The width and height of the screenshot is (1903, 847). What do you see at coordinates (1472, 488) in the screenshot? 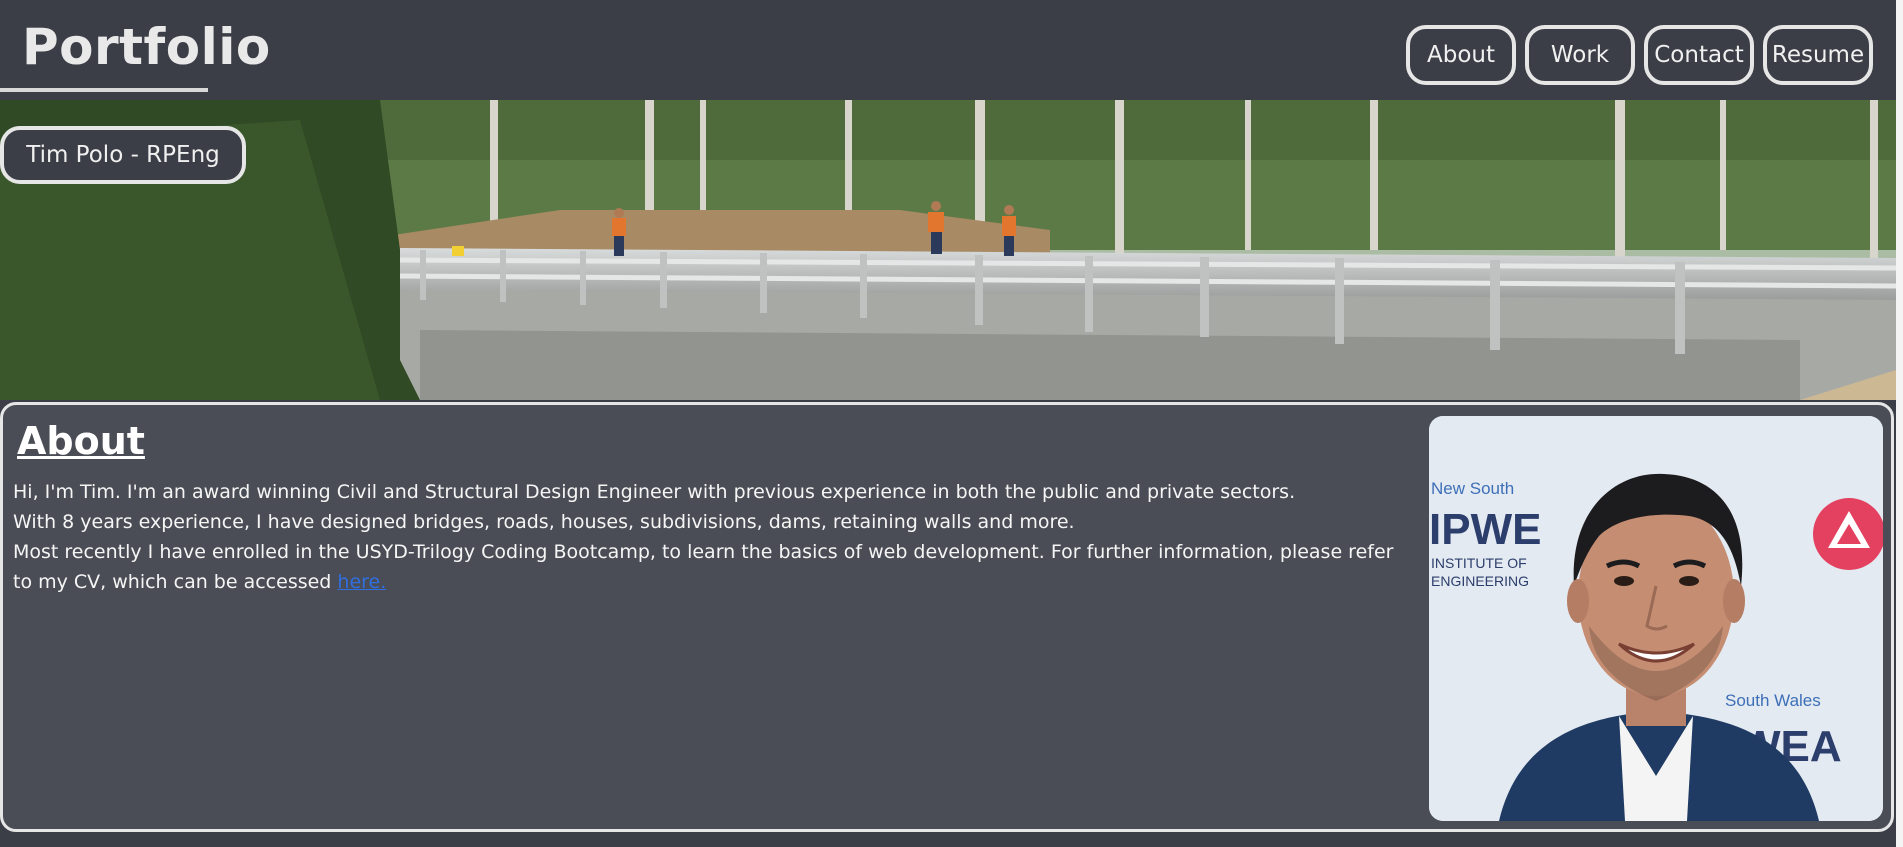
I see `backdrop-text-1: New South` at bounding box center [1472, 488].